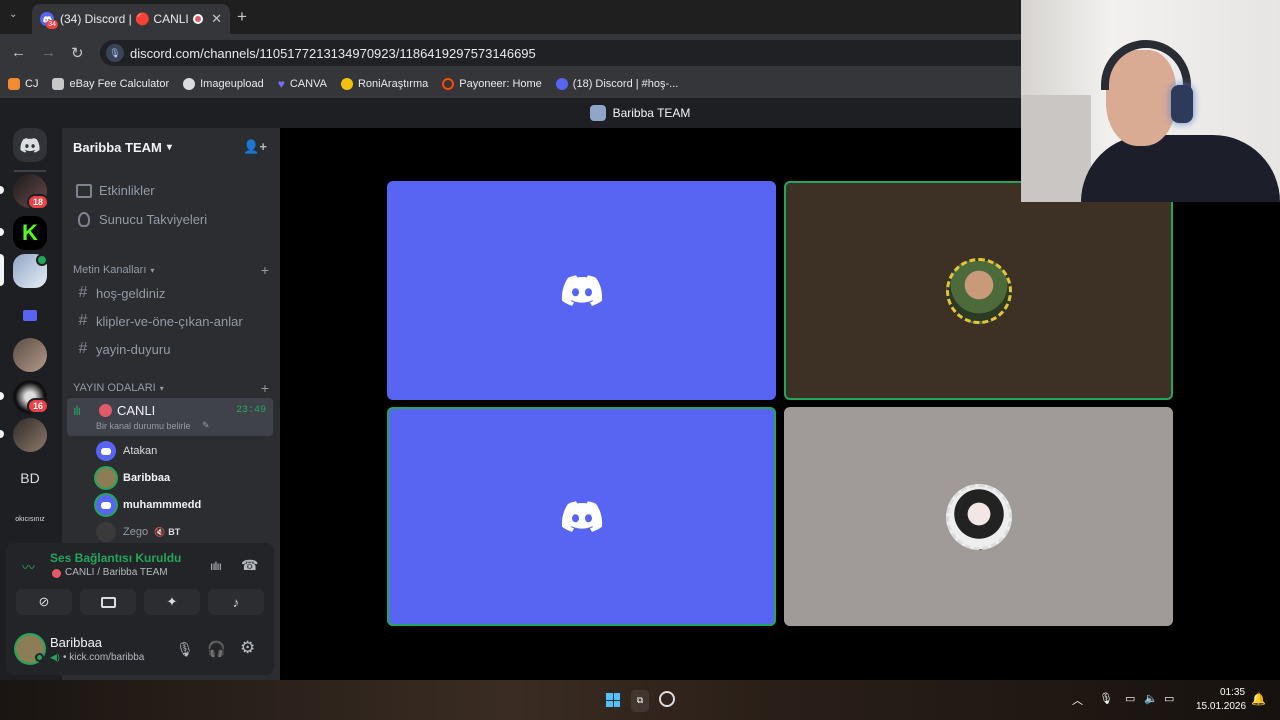 This screenshot has height=720, width=1280. I want to click on user-status-text: • kick.com/baribba, so click(104, 657).